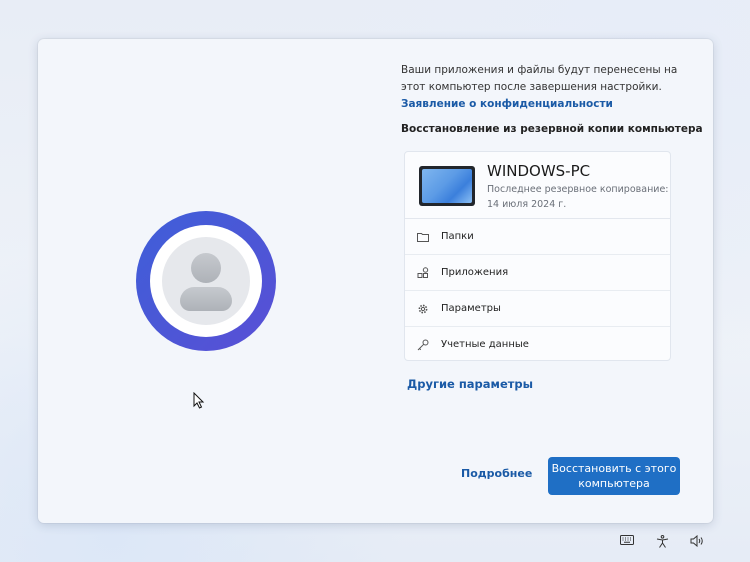  What do you see at coordinates (457, 236) in the screenshot?
I see `backup-item-label: Папки` at bounding box center [457, 236].